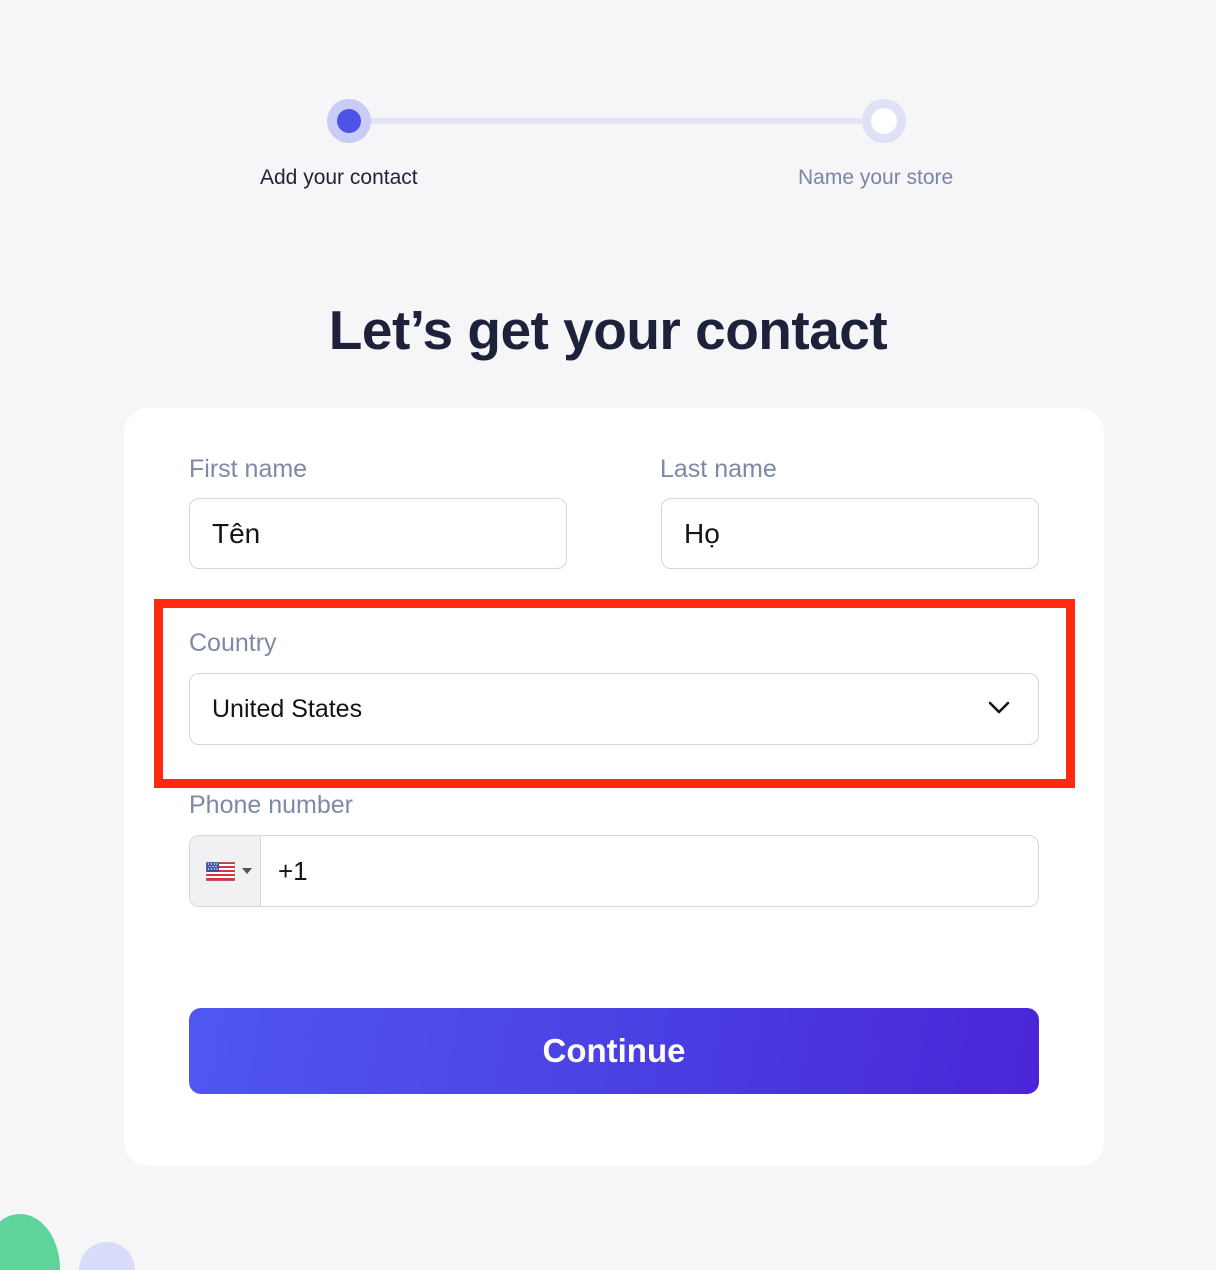  I want to click on last-name-input: Họ, so click(850, 533).